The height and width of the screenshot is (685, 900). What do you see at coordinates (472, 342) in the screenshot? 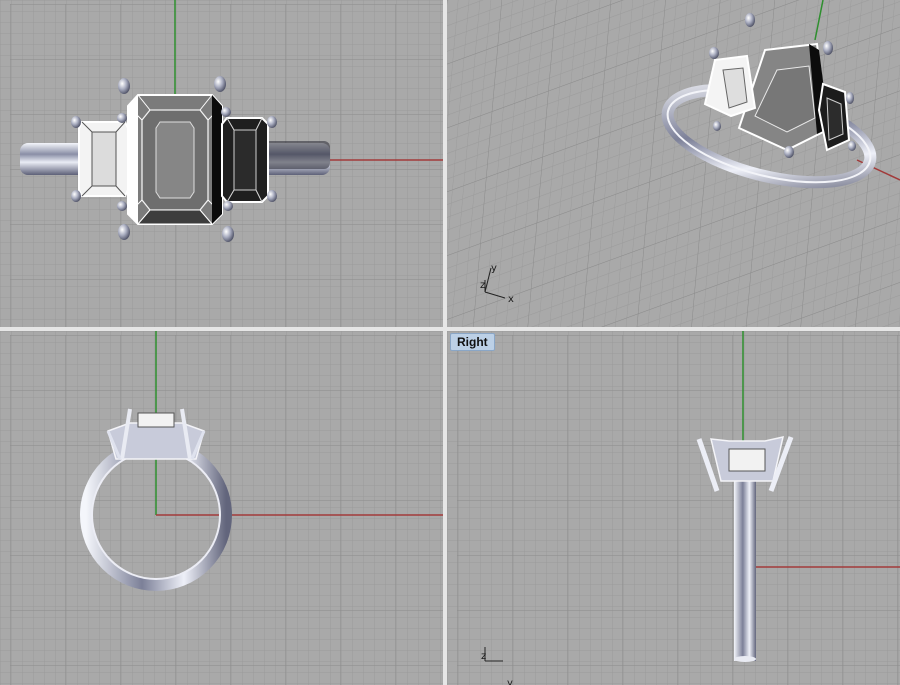
I see `viewport-right-label: Right` at bounding box center [472, 342].